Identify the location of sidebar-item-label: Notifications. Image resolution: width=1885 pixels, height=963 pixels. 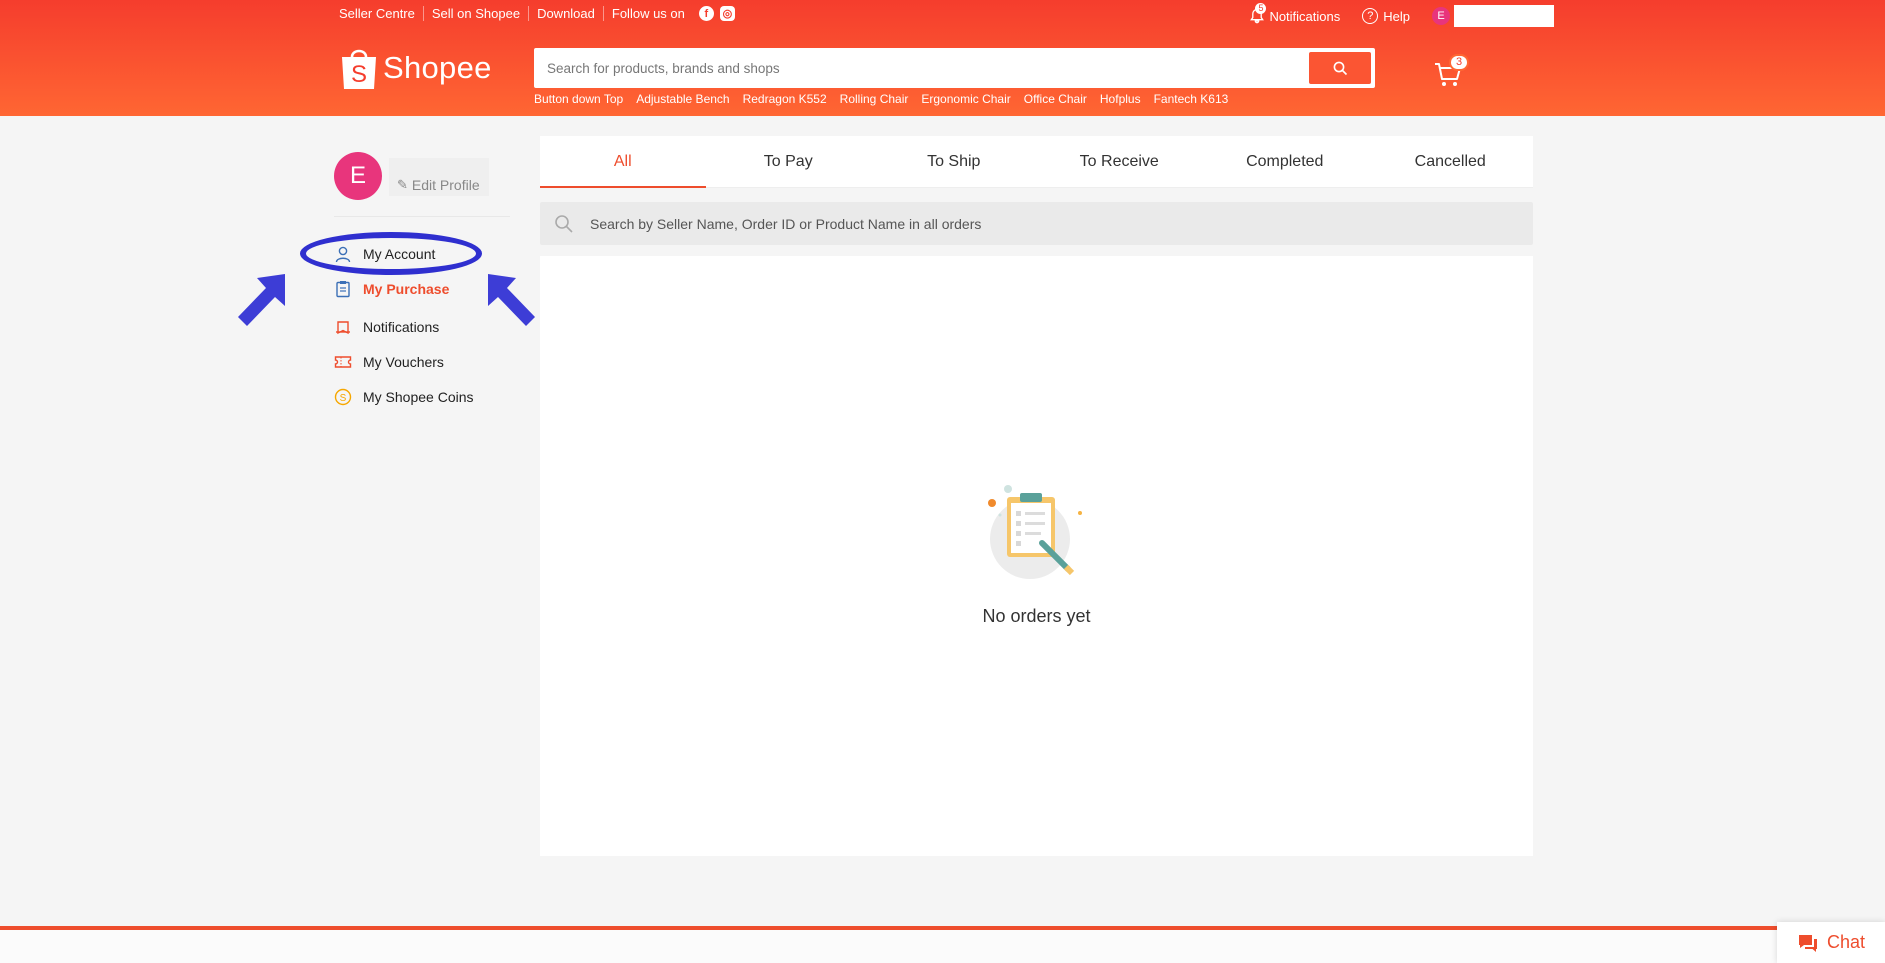
(401, 327).